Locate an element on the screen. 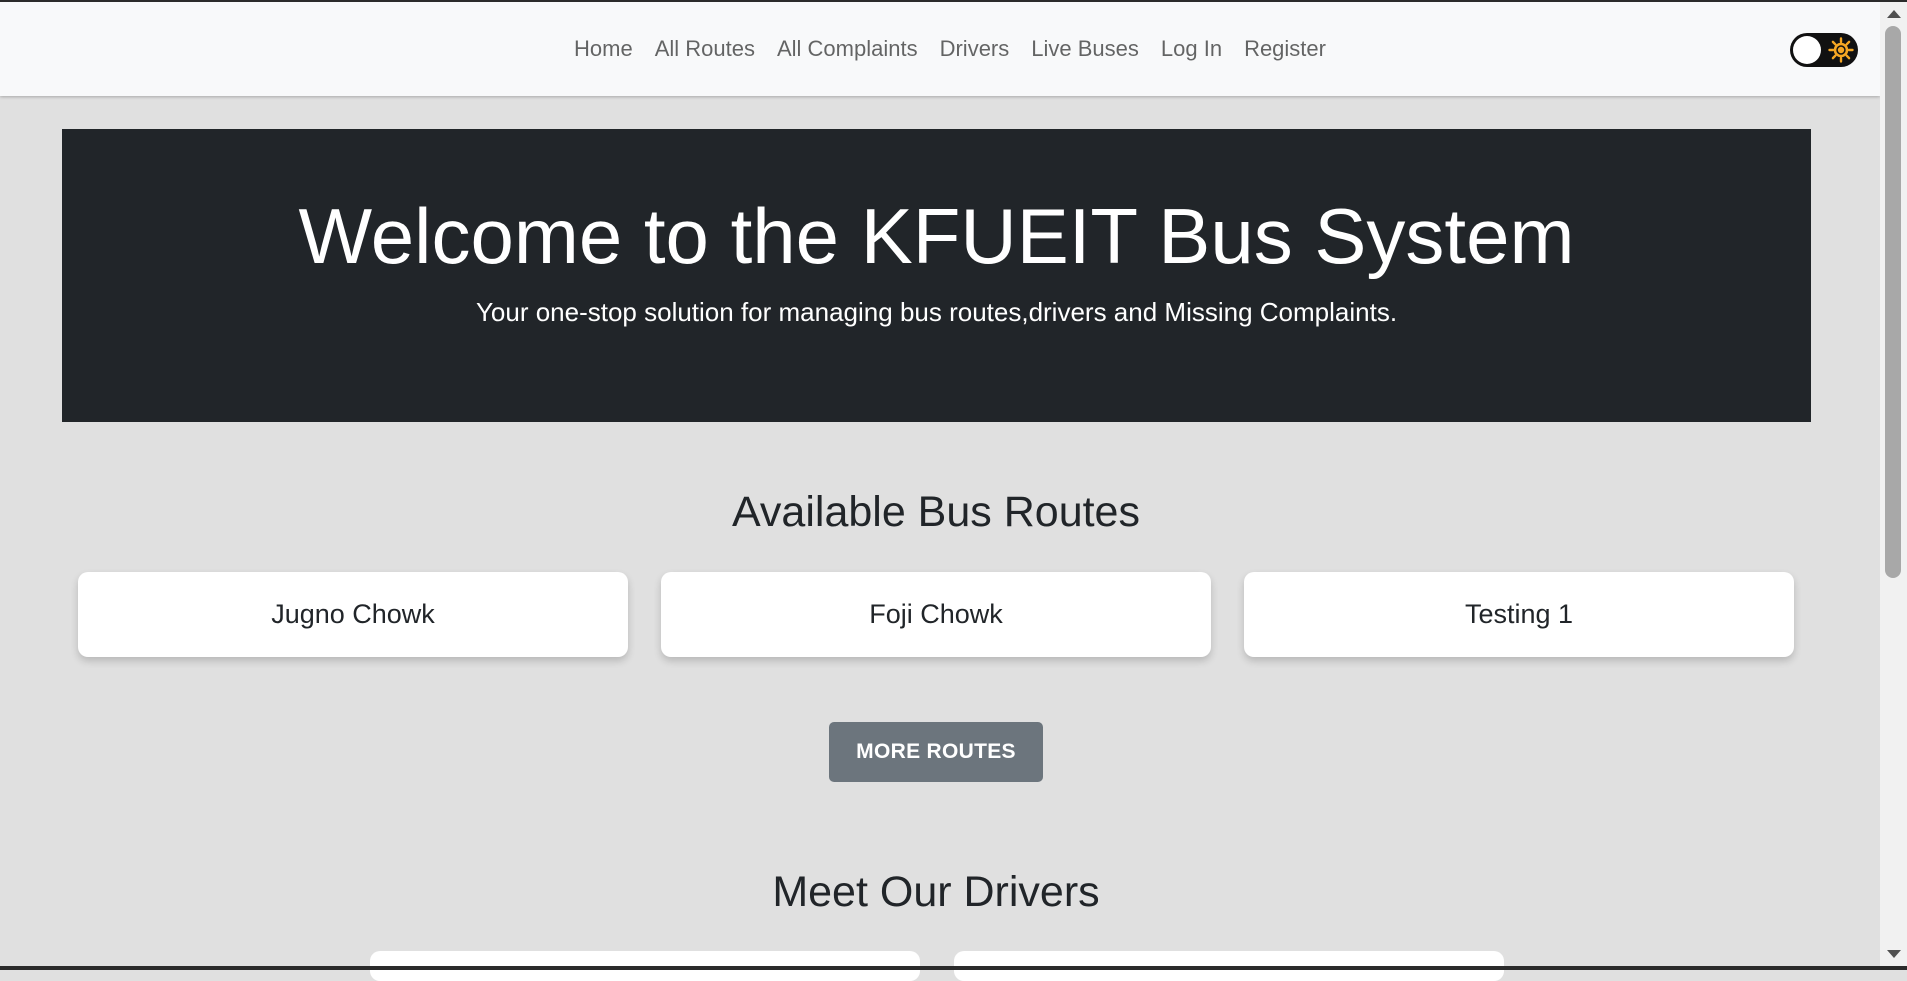 Image resolution: width=1907 pixels, height=981 pixels. window-frame-top is located at coordinates (953, 1).